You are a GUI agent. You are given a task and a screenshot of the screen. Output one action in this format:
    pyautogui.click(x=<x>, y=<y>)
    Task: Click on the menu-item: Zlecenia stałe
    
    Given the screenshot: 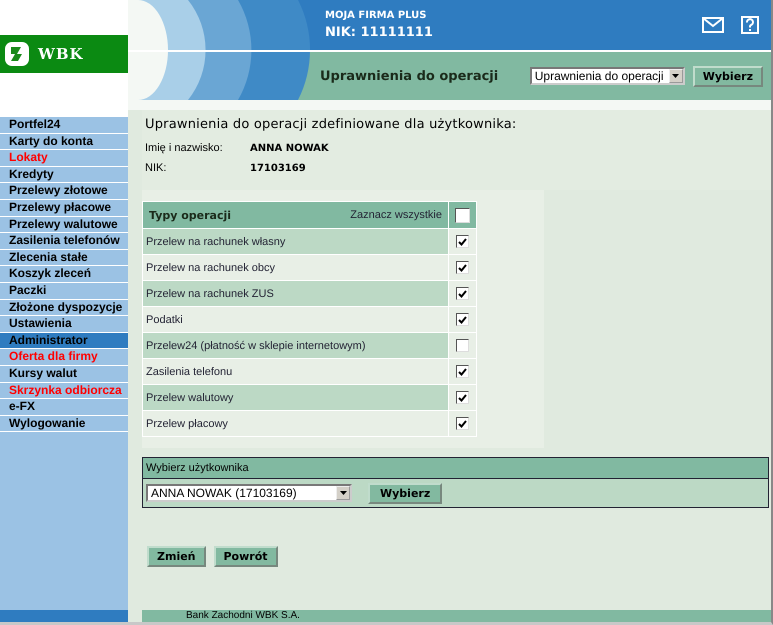 What is the action you would take?
    pyautogui.click(x=64, y=258)
    